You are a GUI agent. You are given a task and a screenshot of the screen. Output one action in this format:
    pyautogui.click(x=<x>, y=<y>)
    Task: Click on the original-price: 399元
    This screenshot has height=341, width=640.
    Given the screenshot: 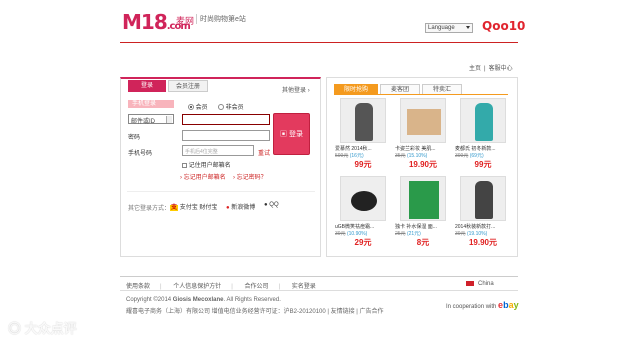 What is the action you would take?
    pyautogui.click(x=462, y=156)
    